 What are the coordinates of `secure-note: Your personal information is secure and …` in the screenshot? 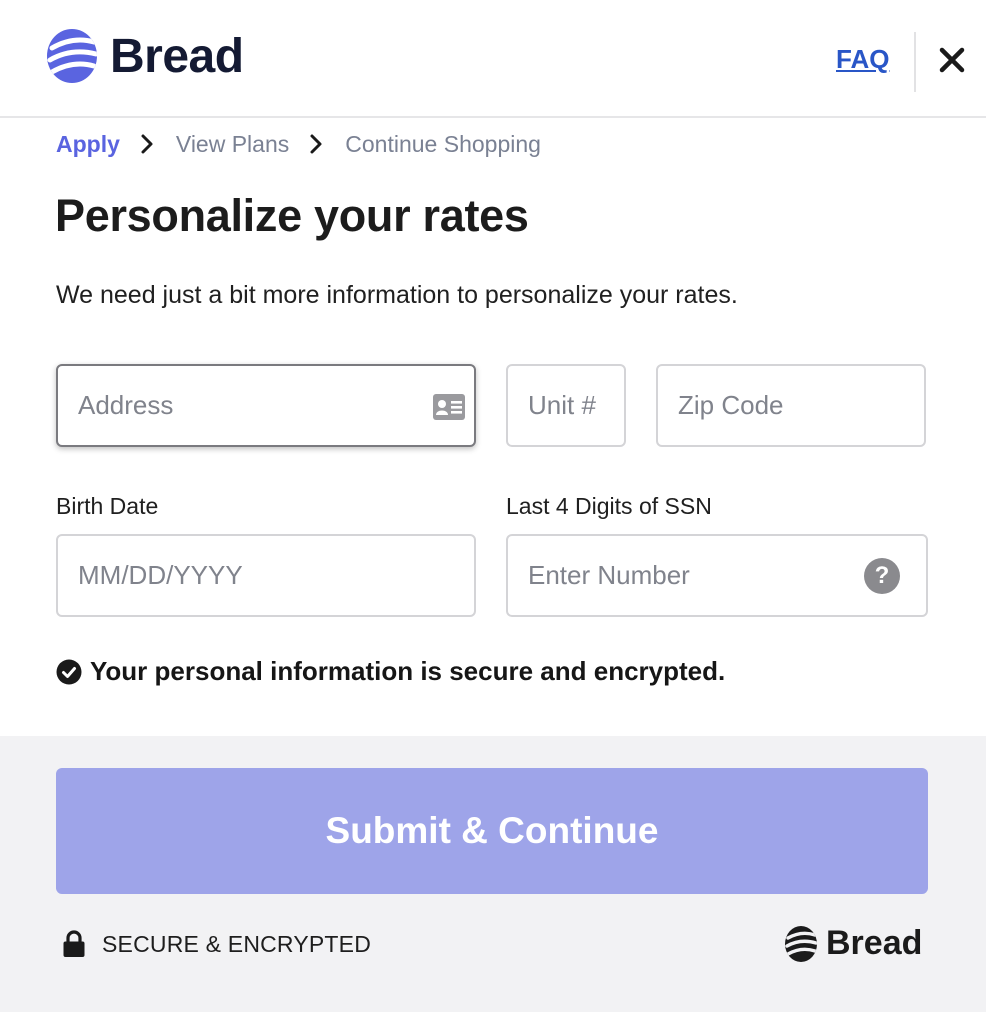 It's located at (390, 671).